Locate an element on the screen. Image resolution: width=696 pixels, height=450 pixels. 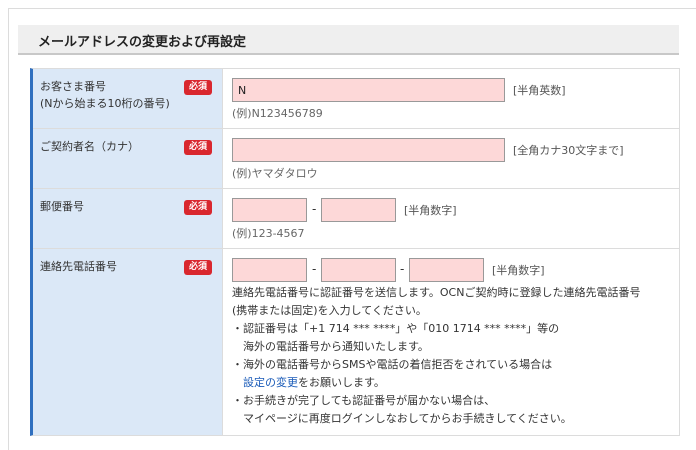
label-cell: ご契約者名（カナ） 必須 is located at coordinates (128, 158).